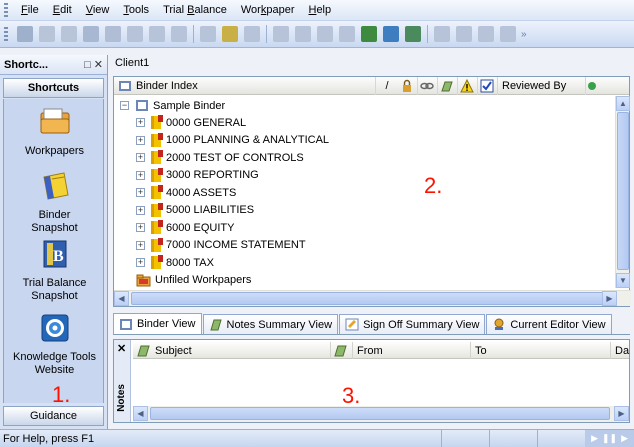 This screenshot has height=447, width=634. Describe the element at coordinates (47, 34) in the screenshot. I see `new-document-icon` at that location.